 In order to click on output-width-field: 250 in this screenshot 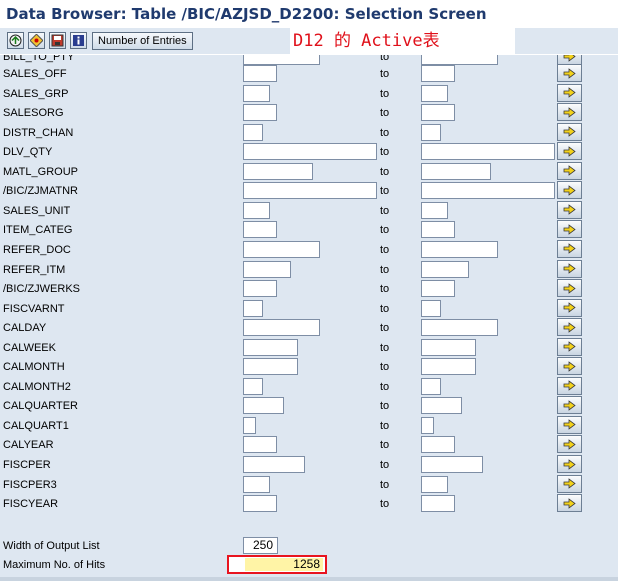, I will do `click(260, 545)`.